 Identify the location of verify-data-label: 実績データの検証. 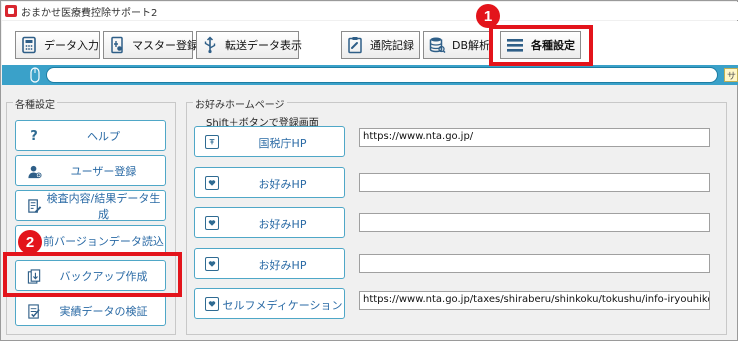
(103, 311).